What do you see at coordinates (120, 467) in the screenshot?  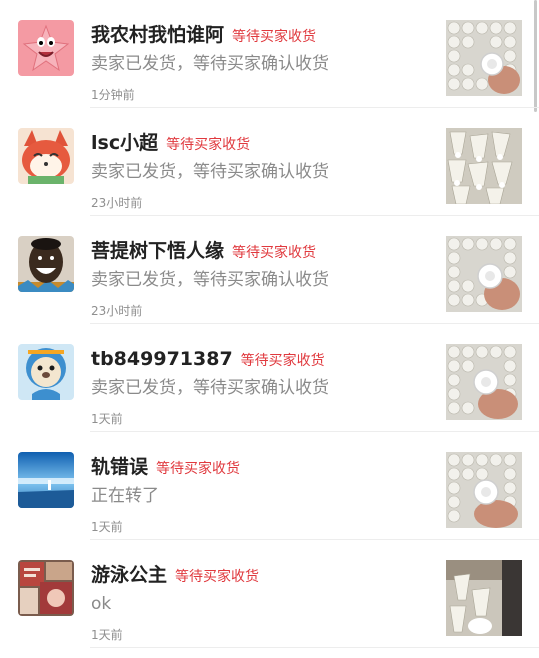 I see `contact-name: 轨错误` at bounding box center [120, 467].